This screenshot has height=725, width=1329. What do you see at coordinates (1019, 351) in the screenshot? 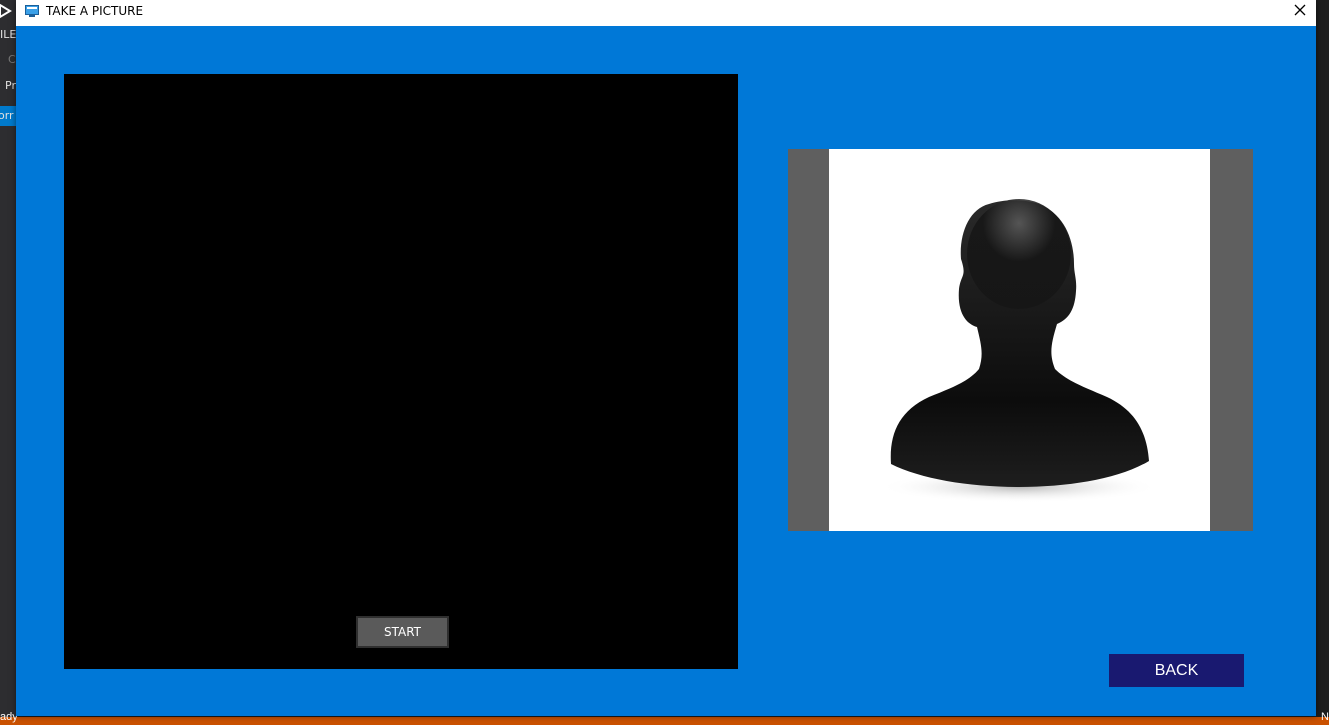
I see `person-silhouette-icon` at bounding box center [1019, 351].